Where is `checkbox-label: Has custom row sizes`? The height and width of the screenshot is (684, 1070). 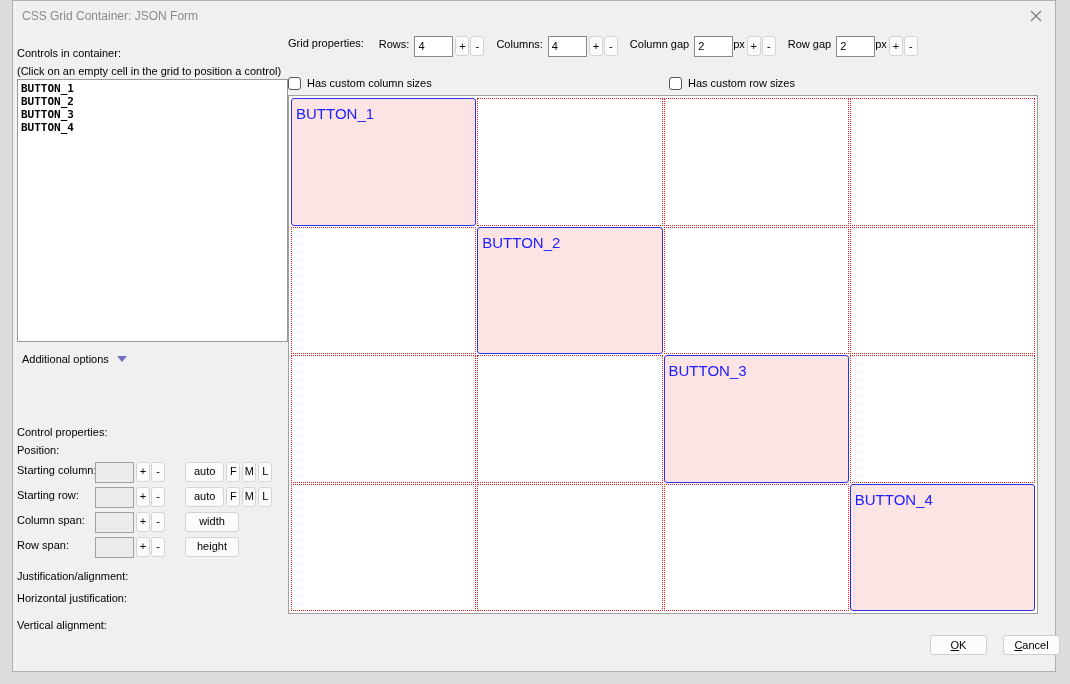
checkbox-label: Has custom row sizes is located at coordinates (741, 83).